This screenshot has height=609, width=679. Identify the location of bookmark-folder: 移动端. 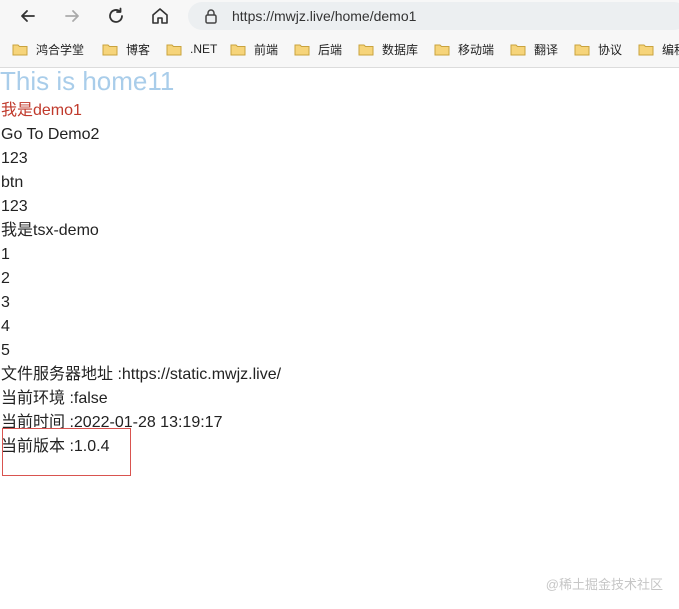
(464, 49).